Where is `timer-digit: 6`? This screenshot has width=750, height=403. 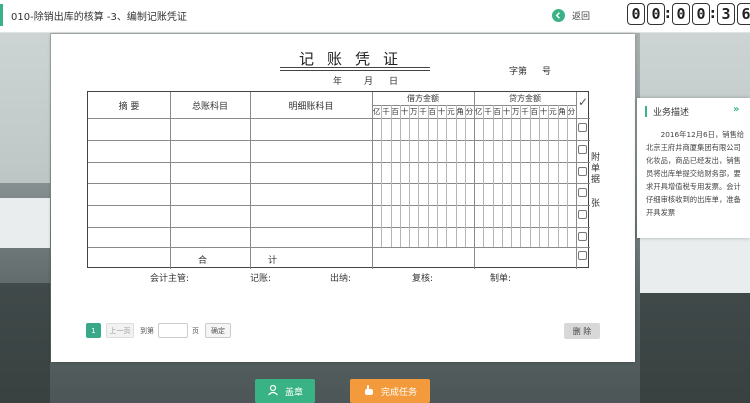
timer-digit: 6 is located at coordinates (743, 14).